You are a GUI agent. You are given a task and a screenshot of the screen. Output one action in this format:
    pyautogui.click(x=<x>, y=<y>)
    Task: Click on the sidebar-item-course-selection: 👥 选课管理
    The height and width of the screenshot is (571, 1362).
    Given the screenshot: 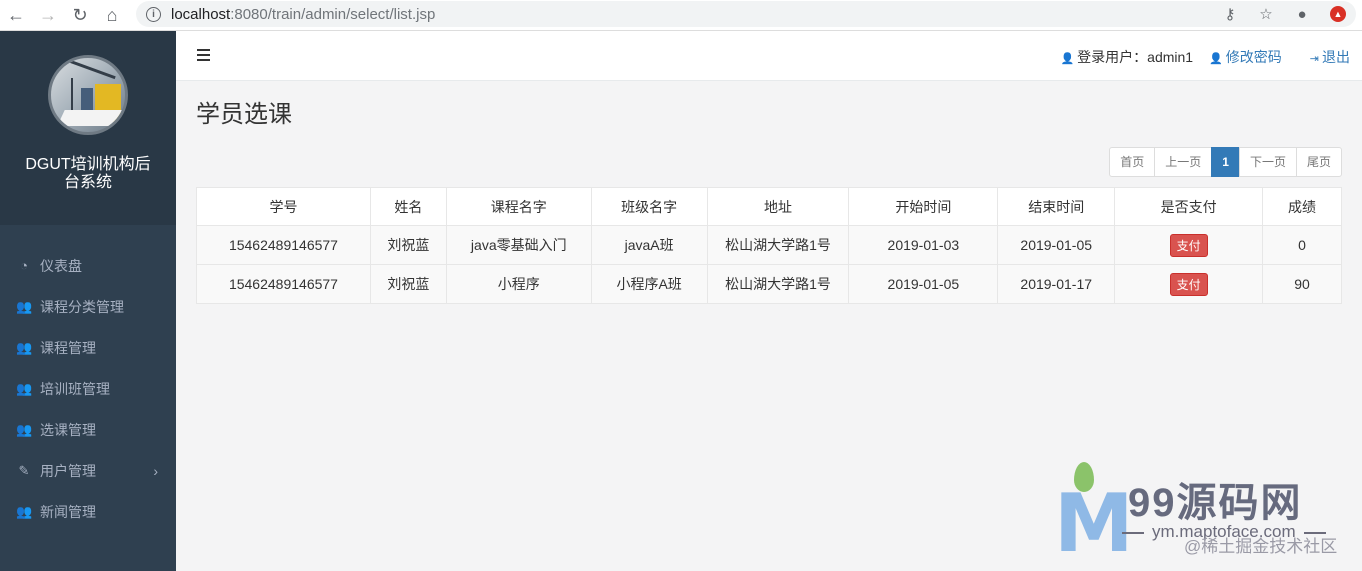 What is the action you would take?
    pyautogui.click(x=88, y=429)
    